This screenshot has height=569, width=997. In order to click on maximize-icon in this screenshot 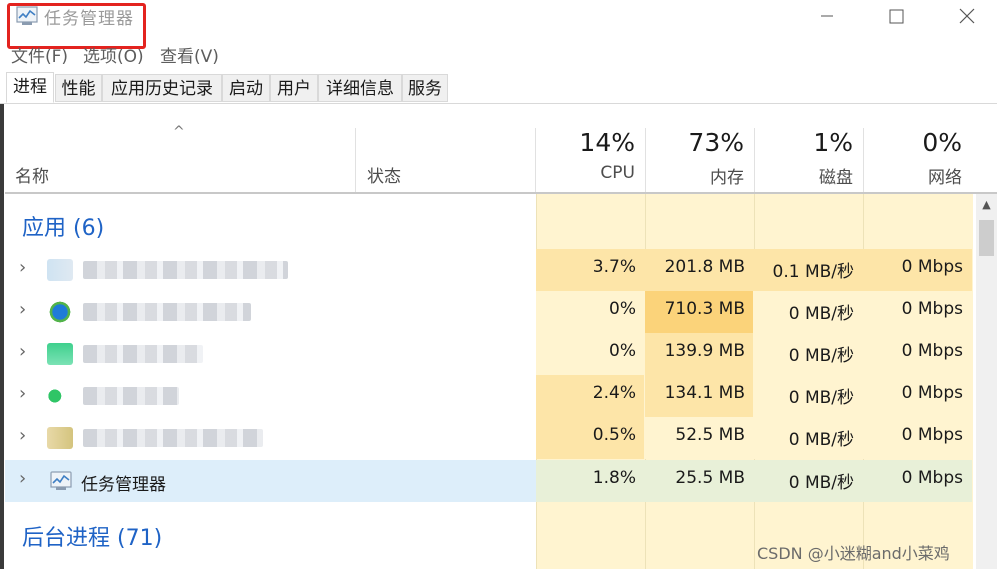, I will do `click(896, 16)`.